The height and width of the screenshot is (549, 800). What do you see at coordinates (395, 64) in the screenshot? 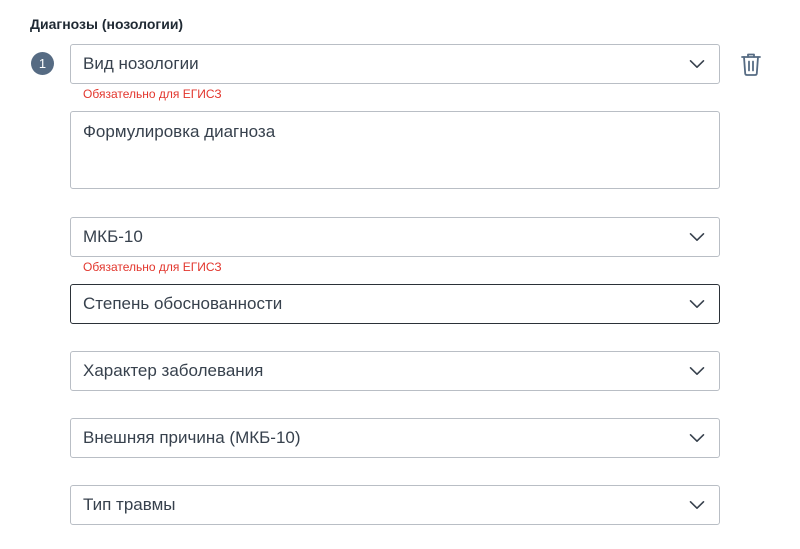
I see `nosology-type-select: Вид нозологии` at bounding box center [395, 64].